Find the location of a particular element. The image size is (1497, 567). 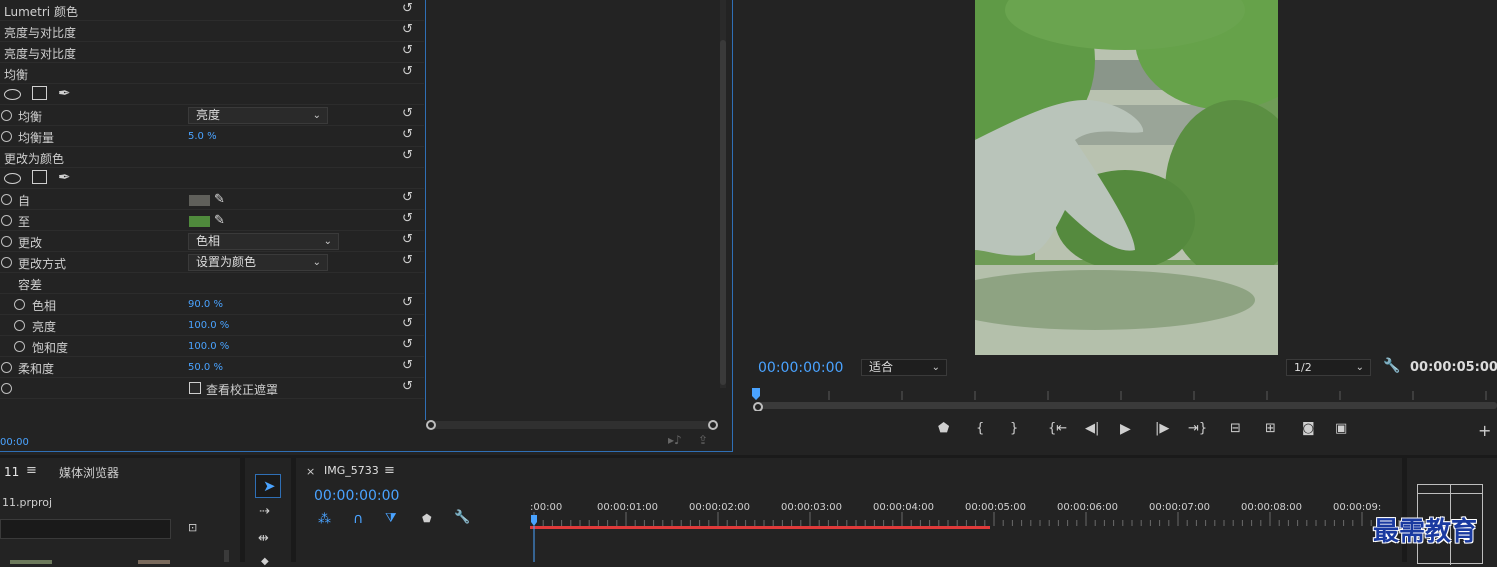

step-back-icon: ◀| is located at coordinates (1092, 428).